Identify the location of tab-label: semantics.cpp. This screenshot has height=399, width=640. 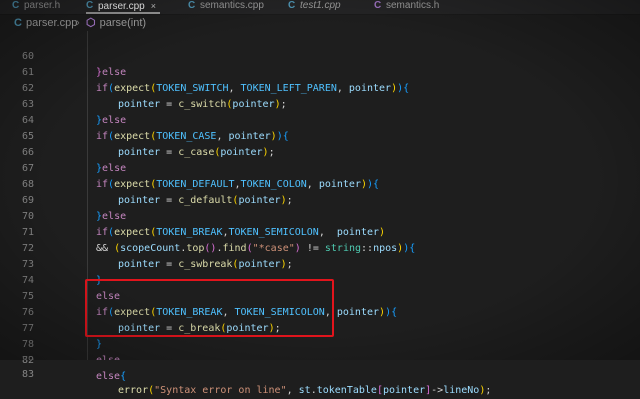
(232, 5).